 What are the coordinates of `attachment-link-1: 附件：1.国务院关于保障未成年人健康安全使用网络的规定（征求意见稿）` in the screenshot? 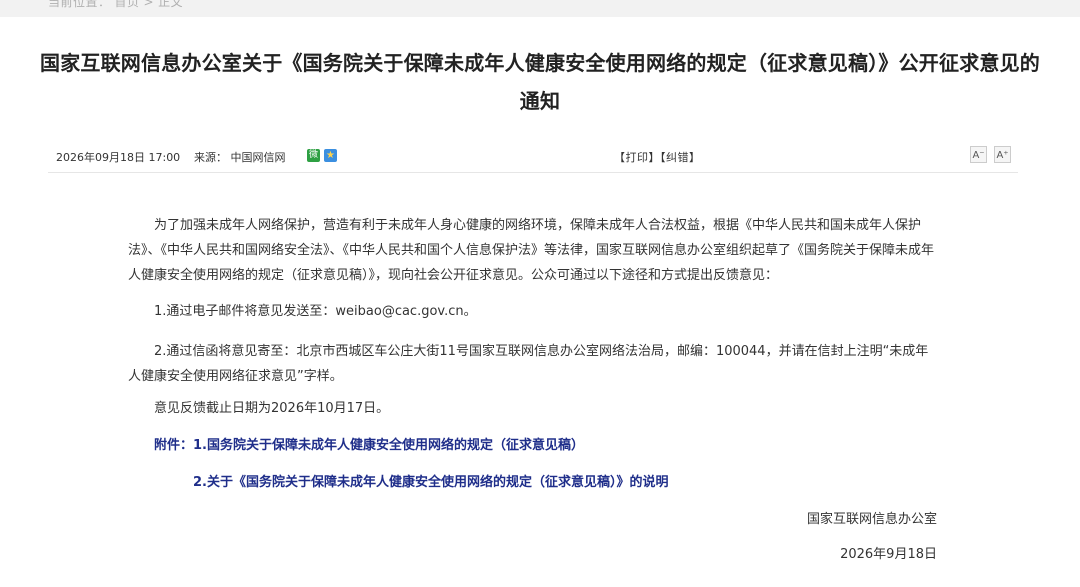 It's located at (369, 443).